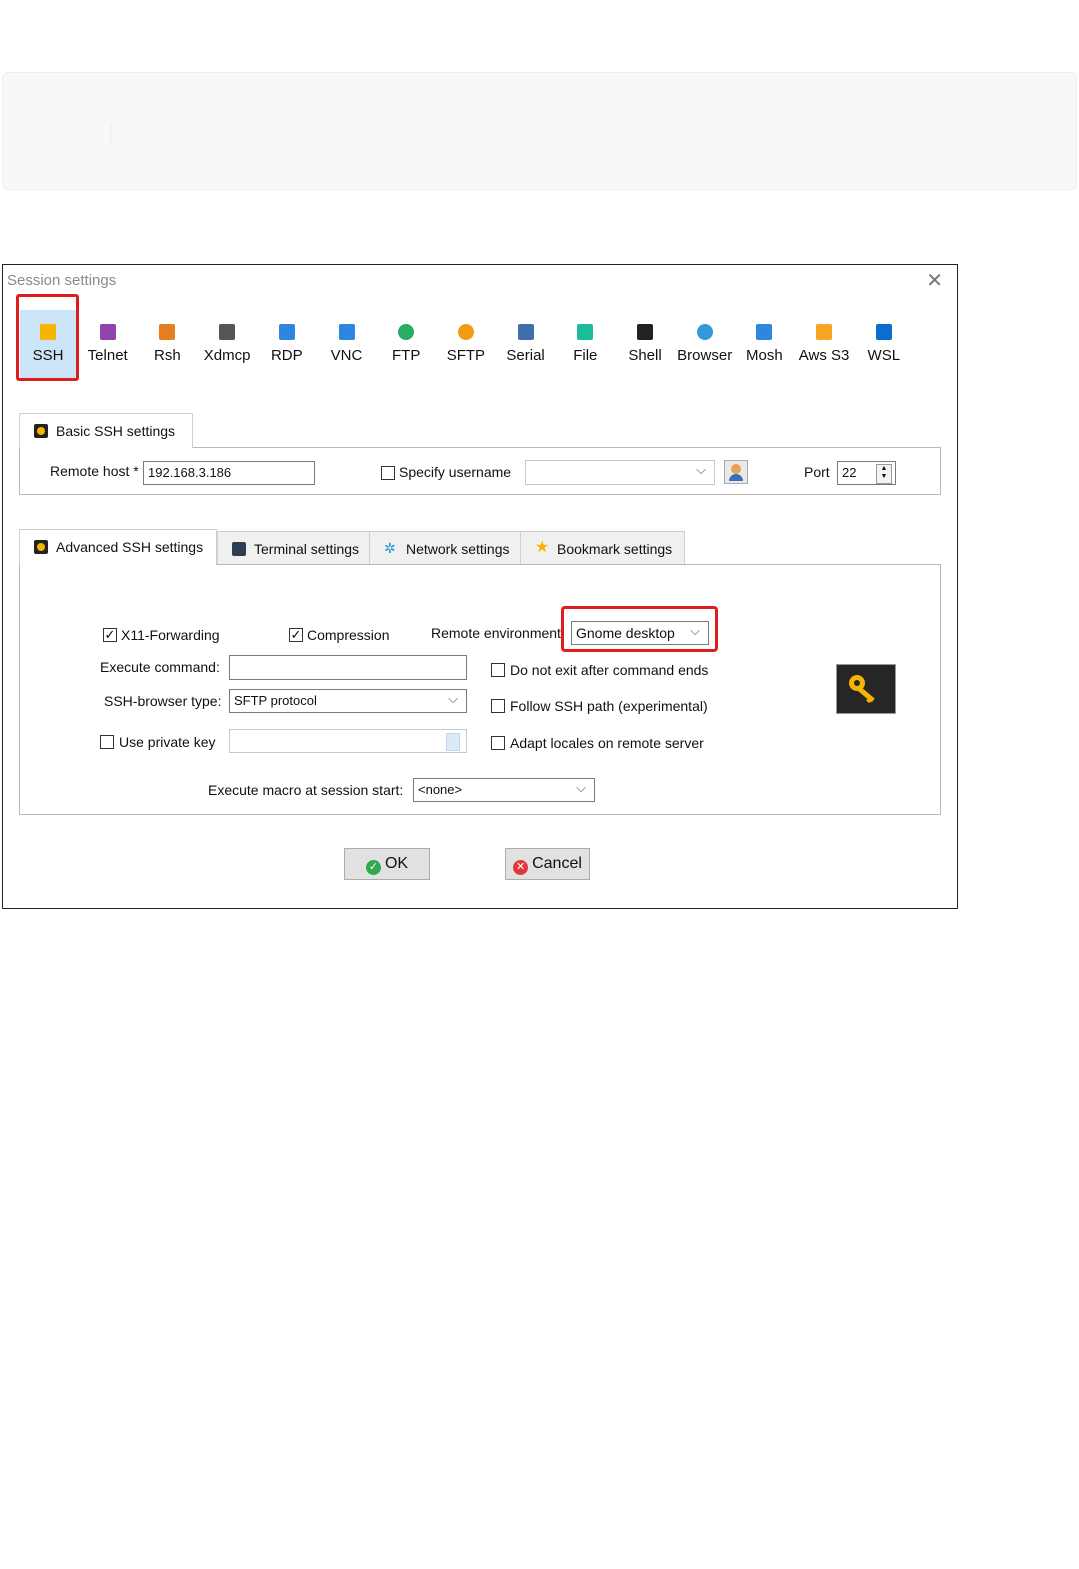 This screenshot has width=1079, height=1569. What do you see at coordinates (609, 670) in the screenshot?
I see `do-not-exit-label: Do not exit after command ends` at bounding box center [609, 670].